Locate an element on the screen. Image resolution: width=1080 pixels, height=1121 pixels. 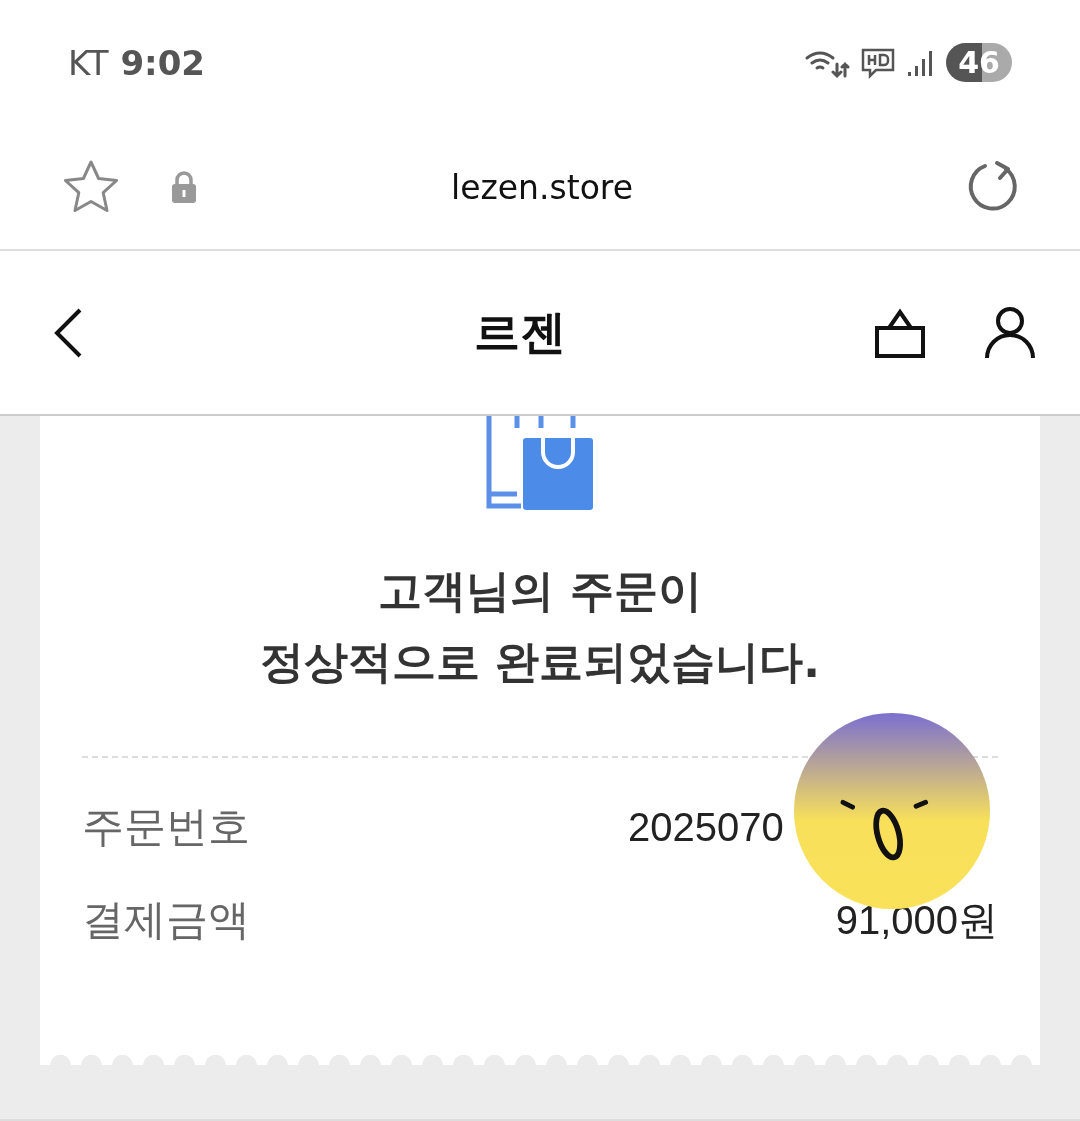
lock-icon is located at coordinates (184, 187).